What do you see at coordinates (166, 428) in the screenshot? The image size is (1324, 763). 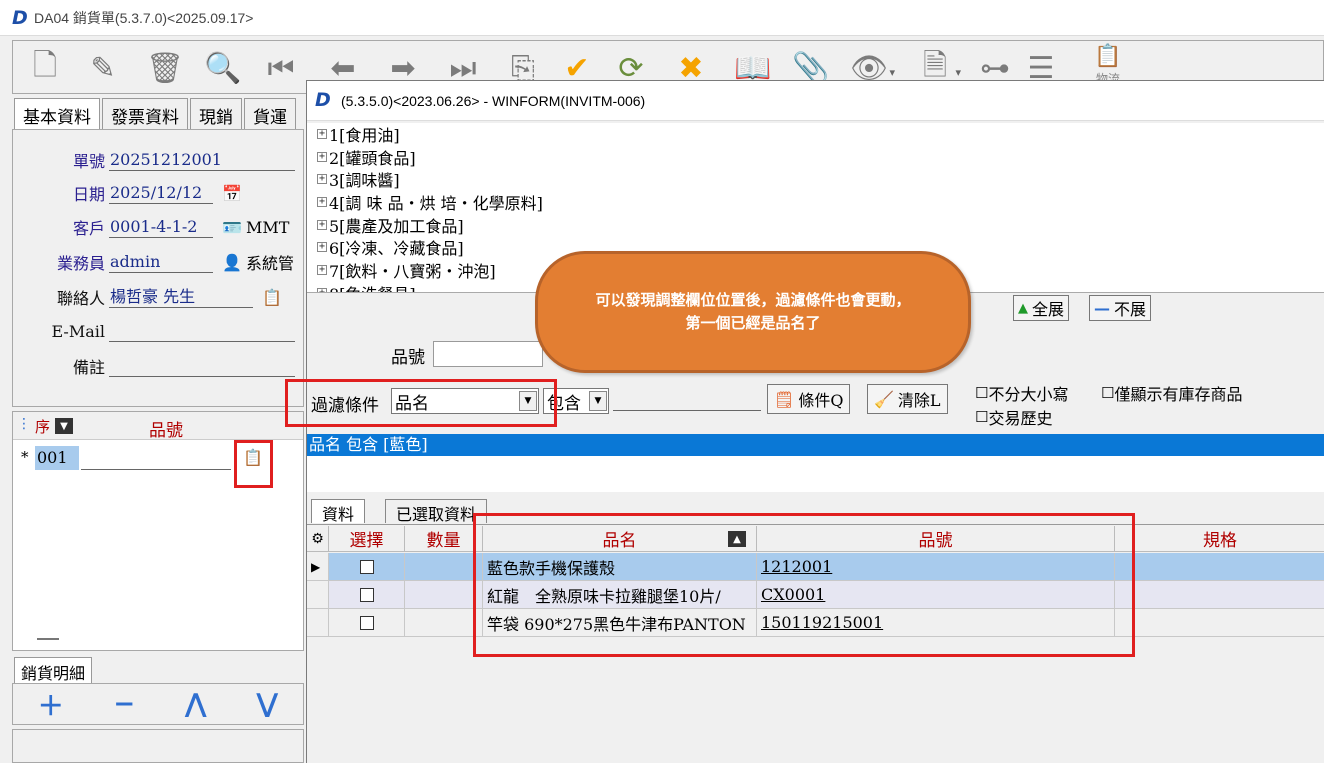 I see `col-item-header: 品號` at bounding box center [166, 428].